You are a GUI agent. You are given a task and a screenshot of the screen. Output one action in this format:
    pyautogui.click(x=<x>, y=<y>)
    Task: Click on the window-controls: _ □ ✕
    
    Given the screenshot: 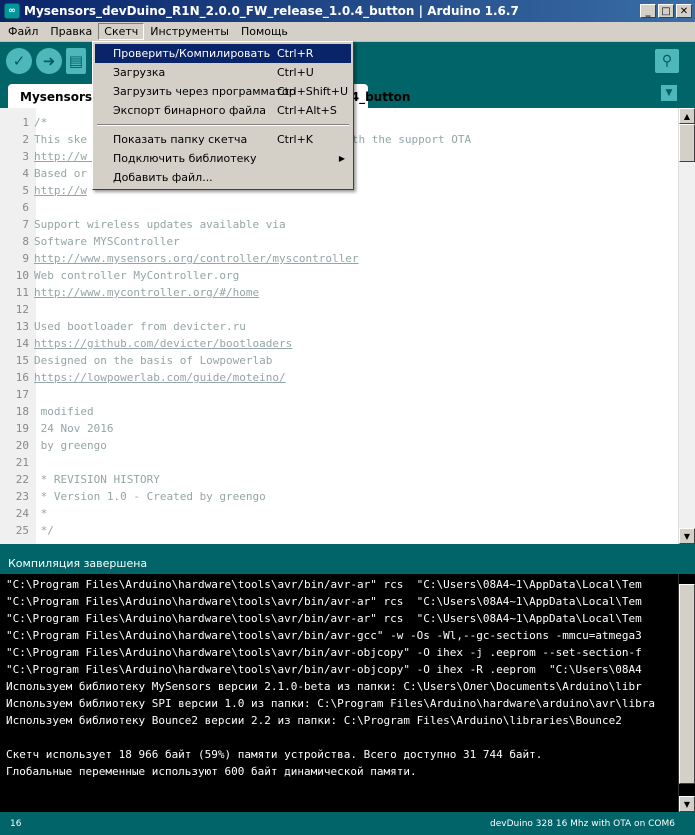 What is the action you would take?
    pyautogui.click(x=666, y=11)
    